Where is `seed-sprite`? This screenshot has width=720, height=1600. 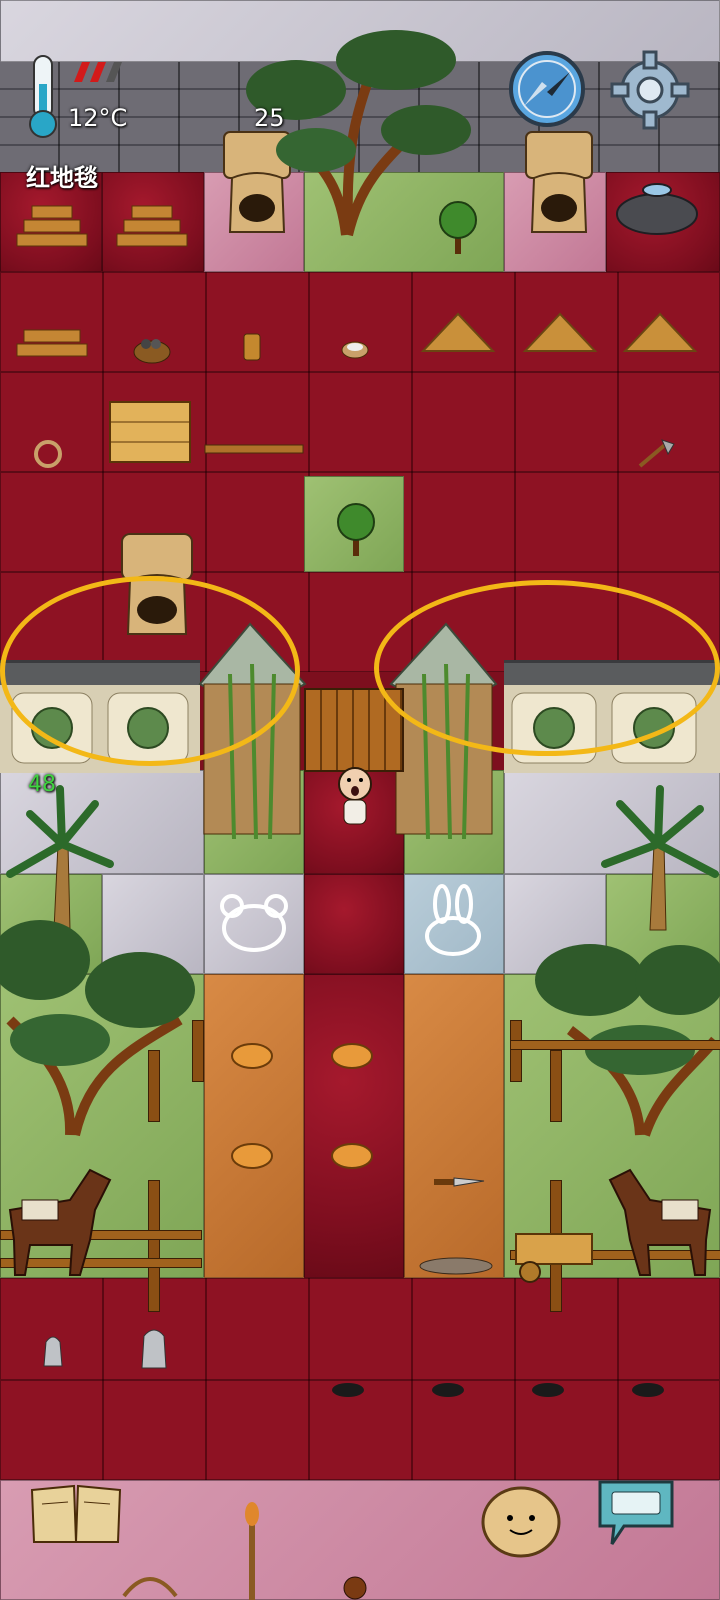 seed-sprite is located at coordinates (355, 1587).